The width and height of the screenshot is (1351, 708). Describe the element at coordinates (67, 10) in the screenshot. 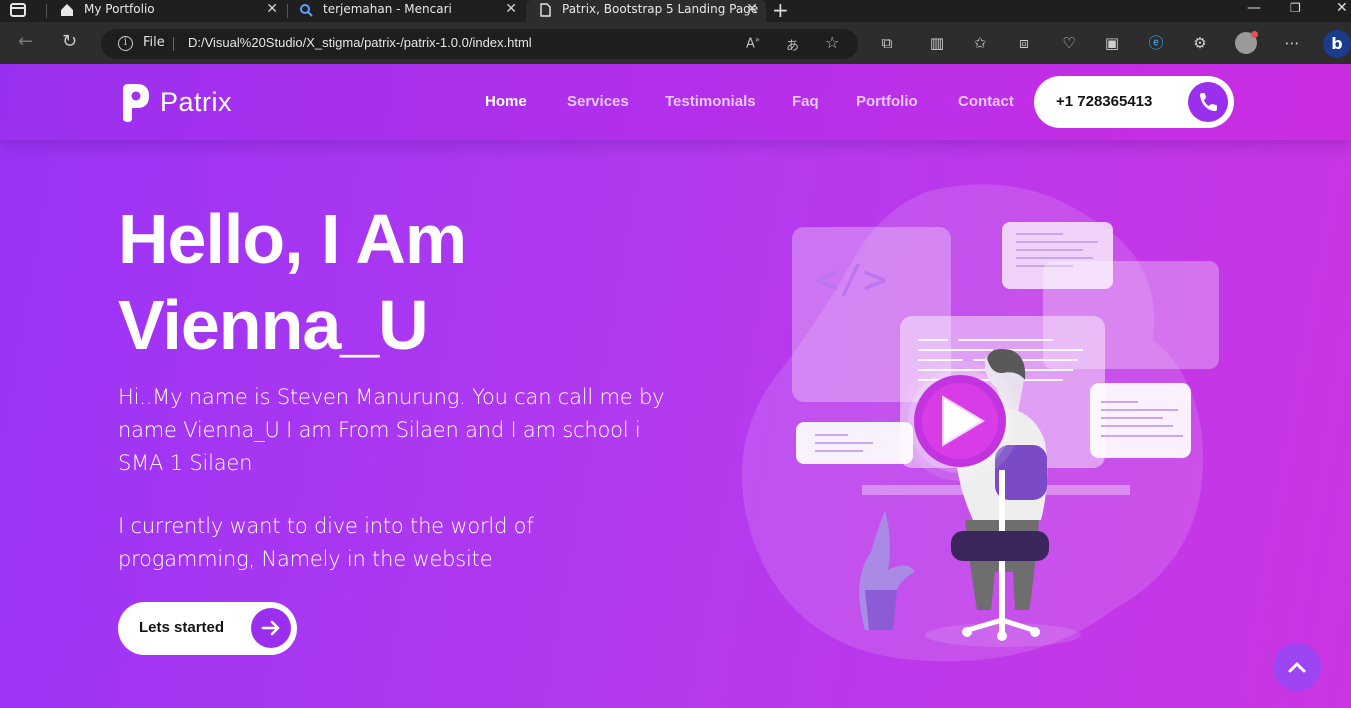

I see `home-icon` at that location.